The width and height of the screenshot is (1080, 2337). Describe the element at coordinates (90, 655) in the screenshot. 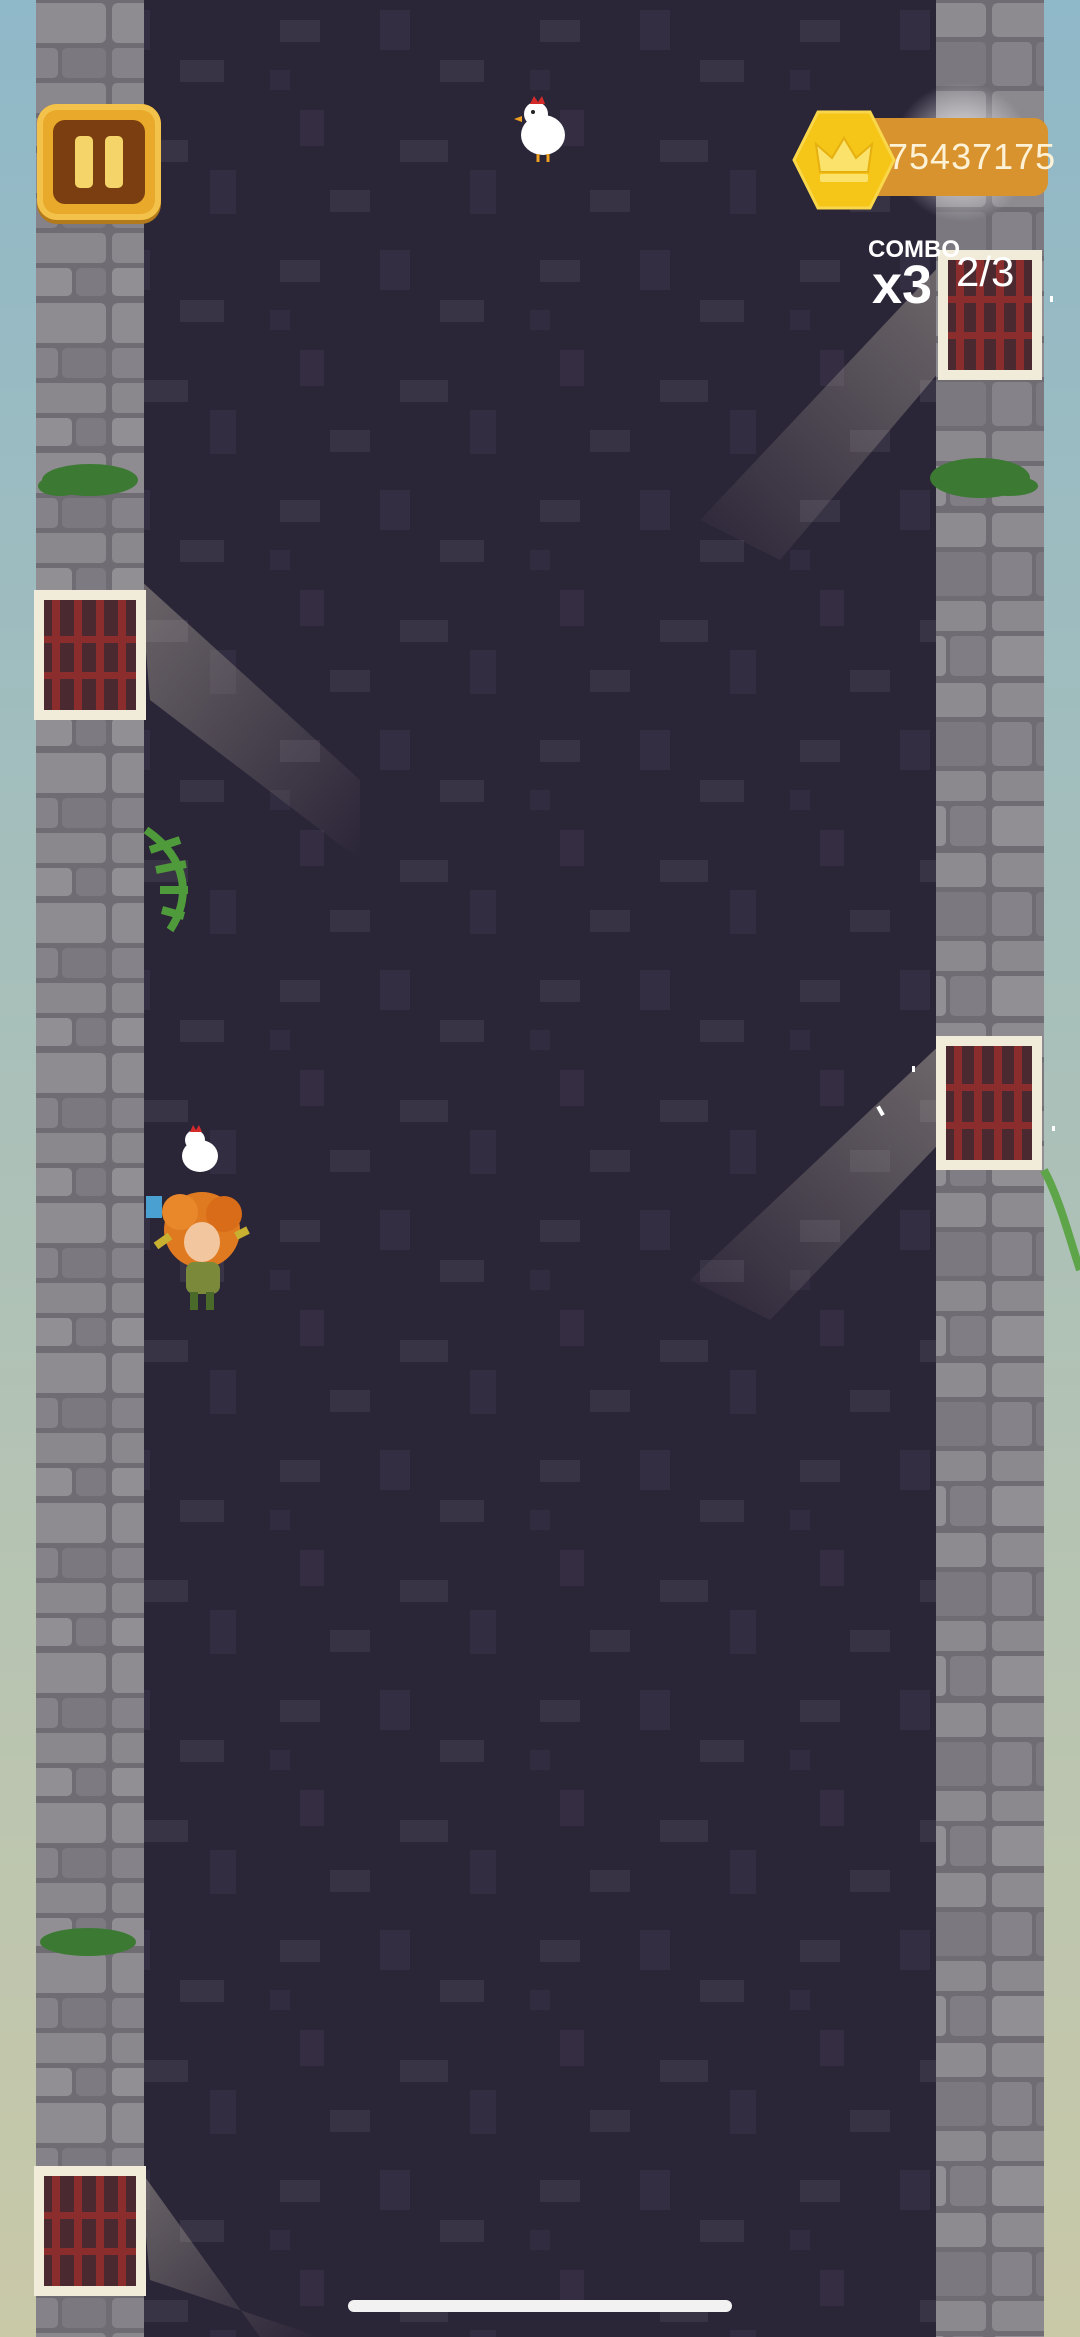

I see `window-left-top` at that location.